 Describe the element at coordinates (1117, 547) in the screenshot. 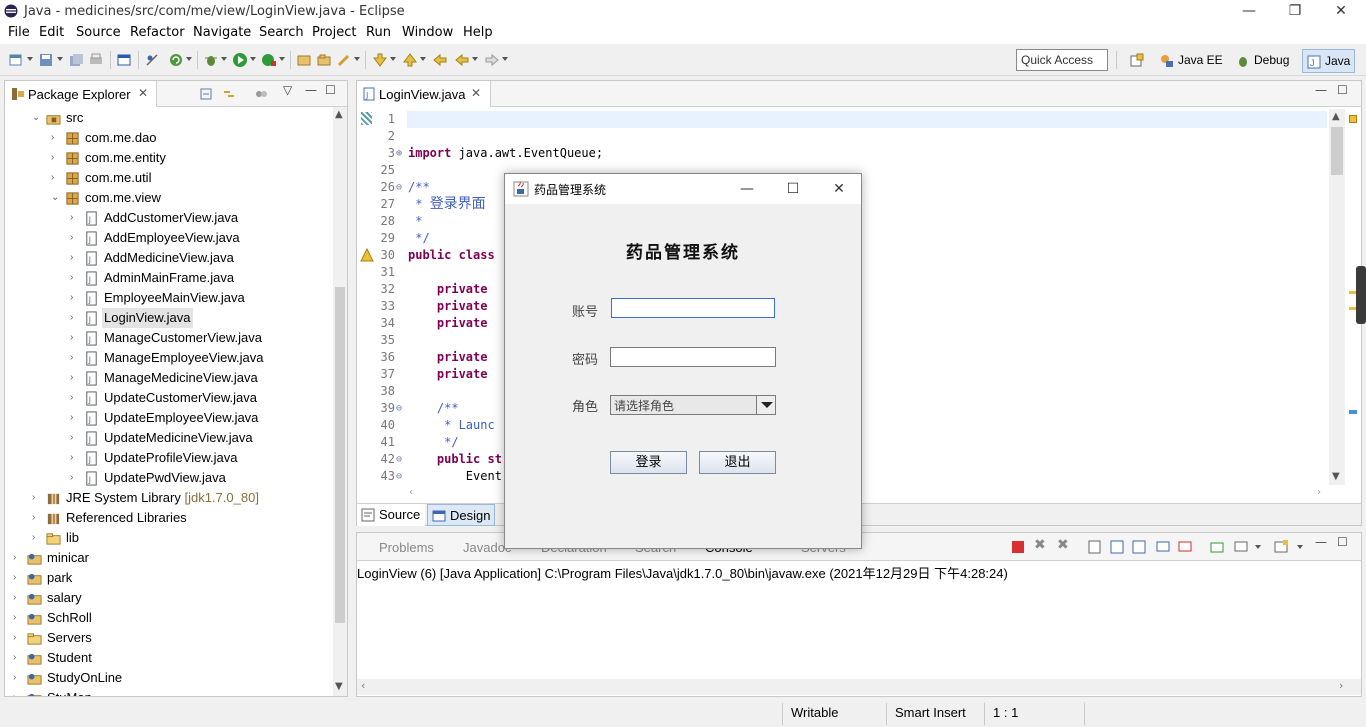

I see `scroll-lock-icon` at that location.